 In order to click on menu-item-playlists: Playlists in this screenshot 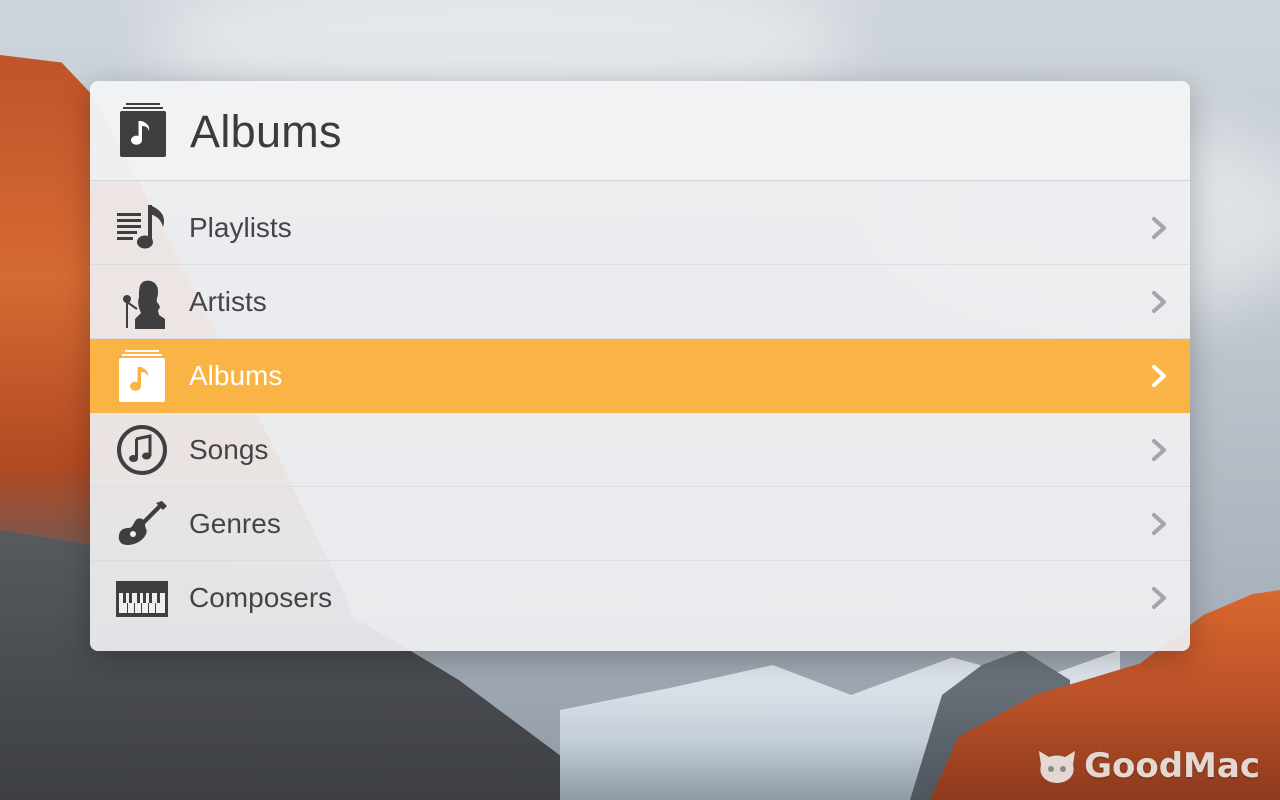, I will do `click(640, 228)`.